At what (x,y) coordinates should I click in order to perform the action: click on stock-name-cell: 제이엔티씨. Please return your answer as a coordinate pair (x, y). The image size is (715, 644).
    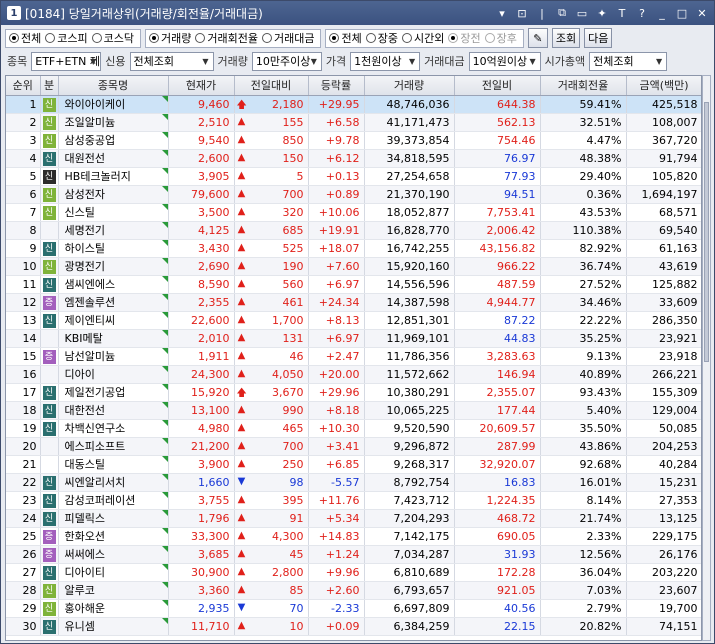
    Looking at the image, I should click on (113, 320).